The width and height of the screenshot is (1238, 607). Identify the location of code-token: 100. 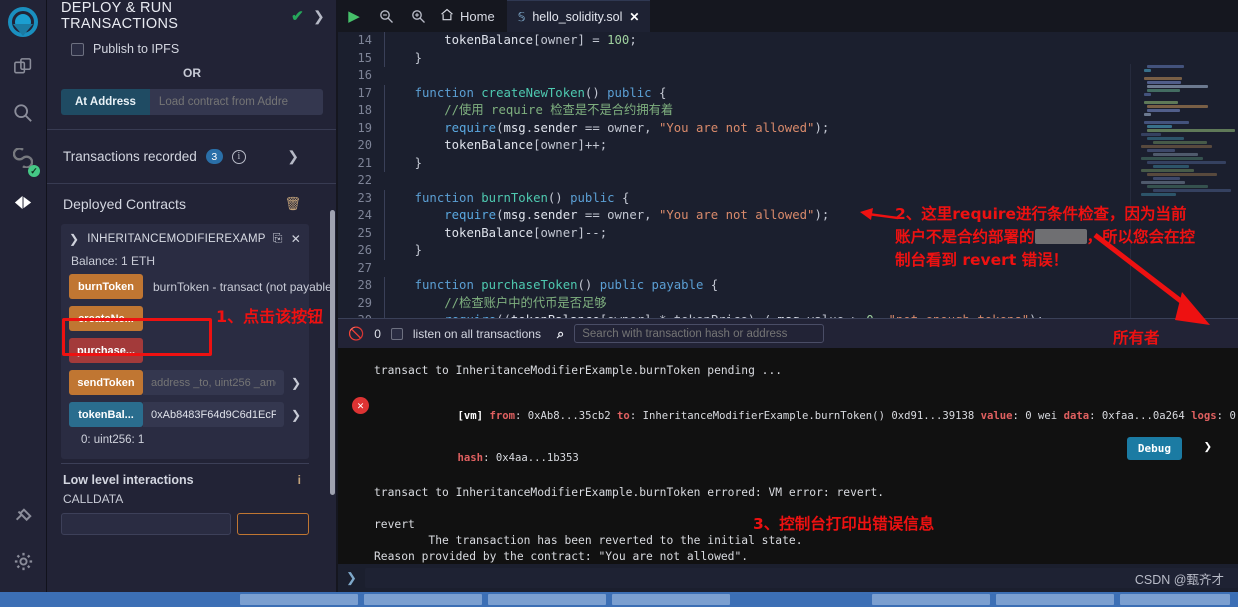
(618, 40).